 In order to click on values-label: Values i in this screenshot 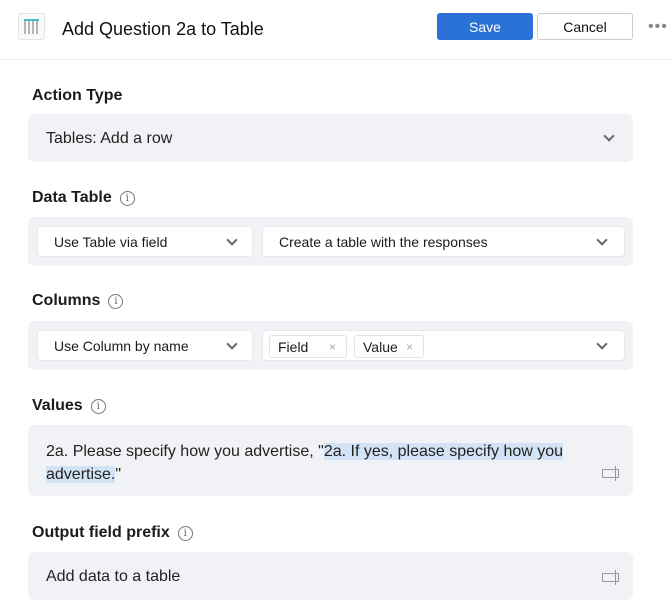, I will do `click(69, 406)`.